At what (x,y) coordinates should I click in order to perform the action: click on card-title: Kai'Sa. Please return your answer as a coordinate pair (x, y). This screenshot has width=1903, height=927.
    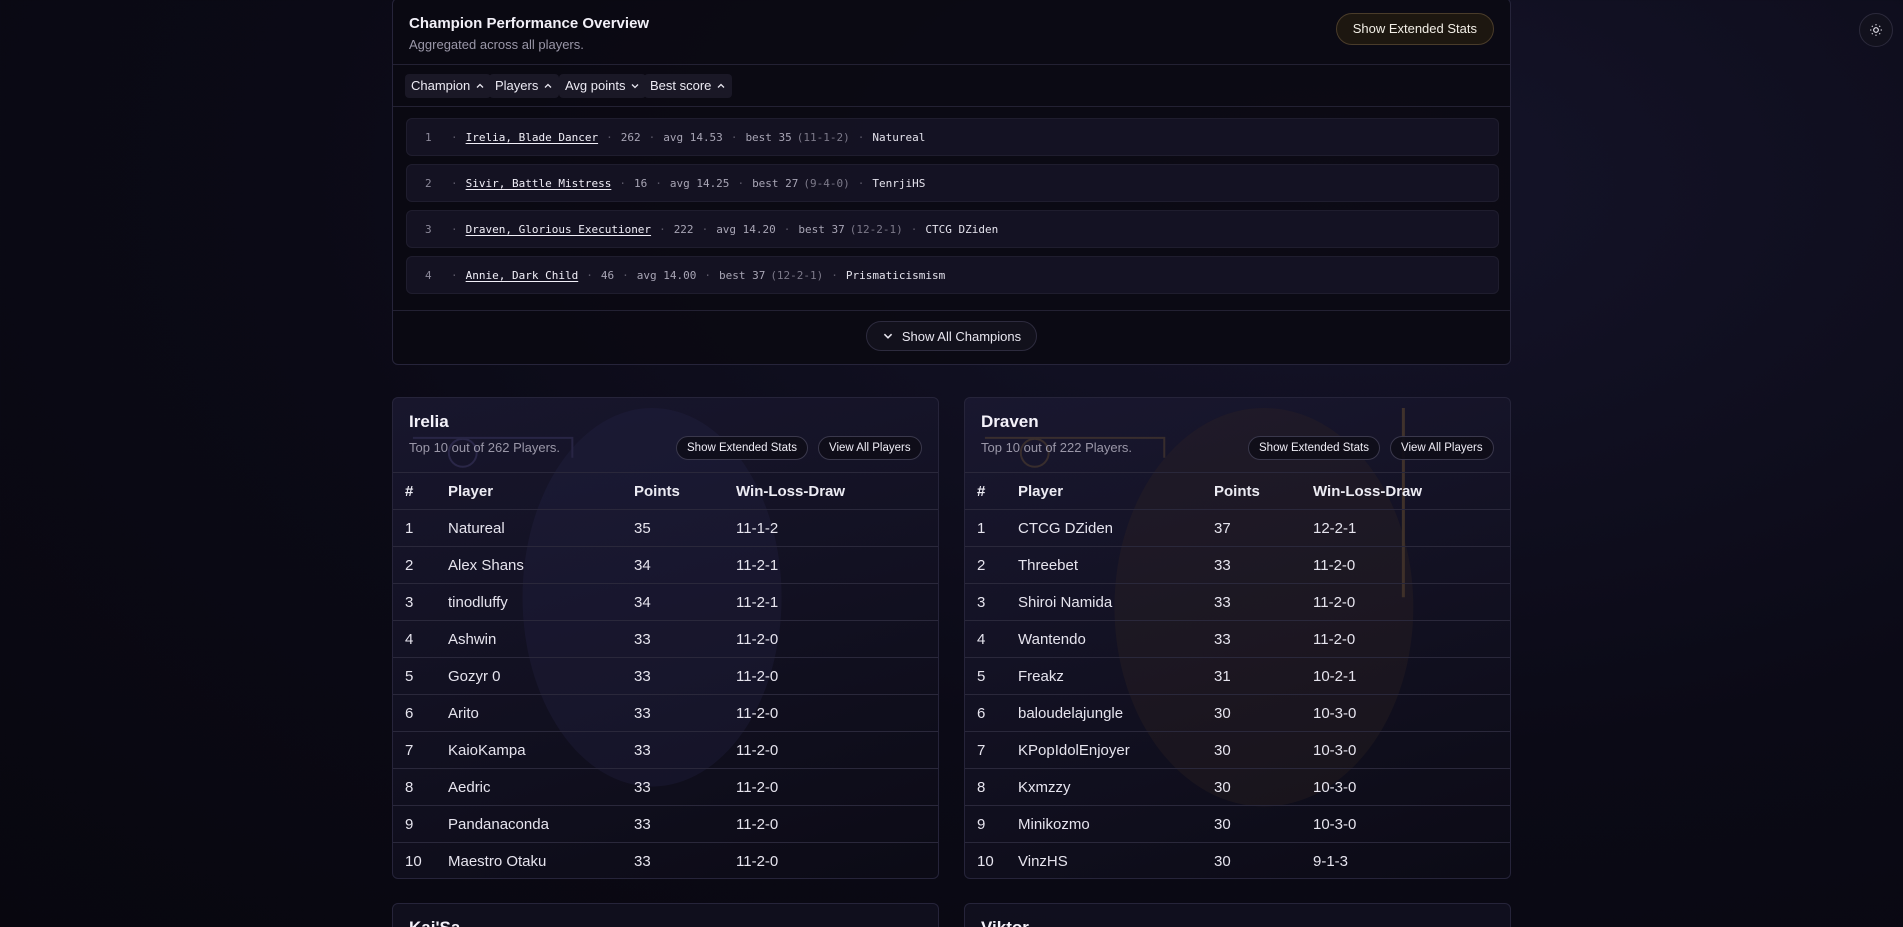
    Looking at the image, I should click on (434, 922).